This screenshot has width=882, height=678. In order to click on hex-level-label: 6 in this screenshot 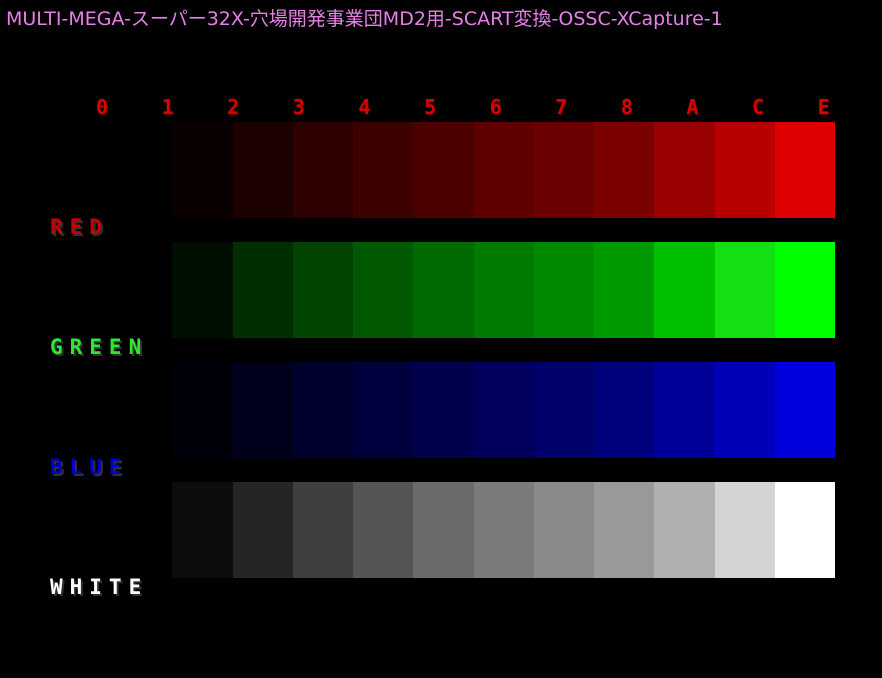, I will do `click(495, 107)`.